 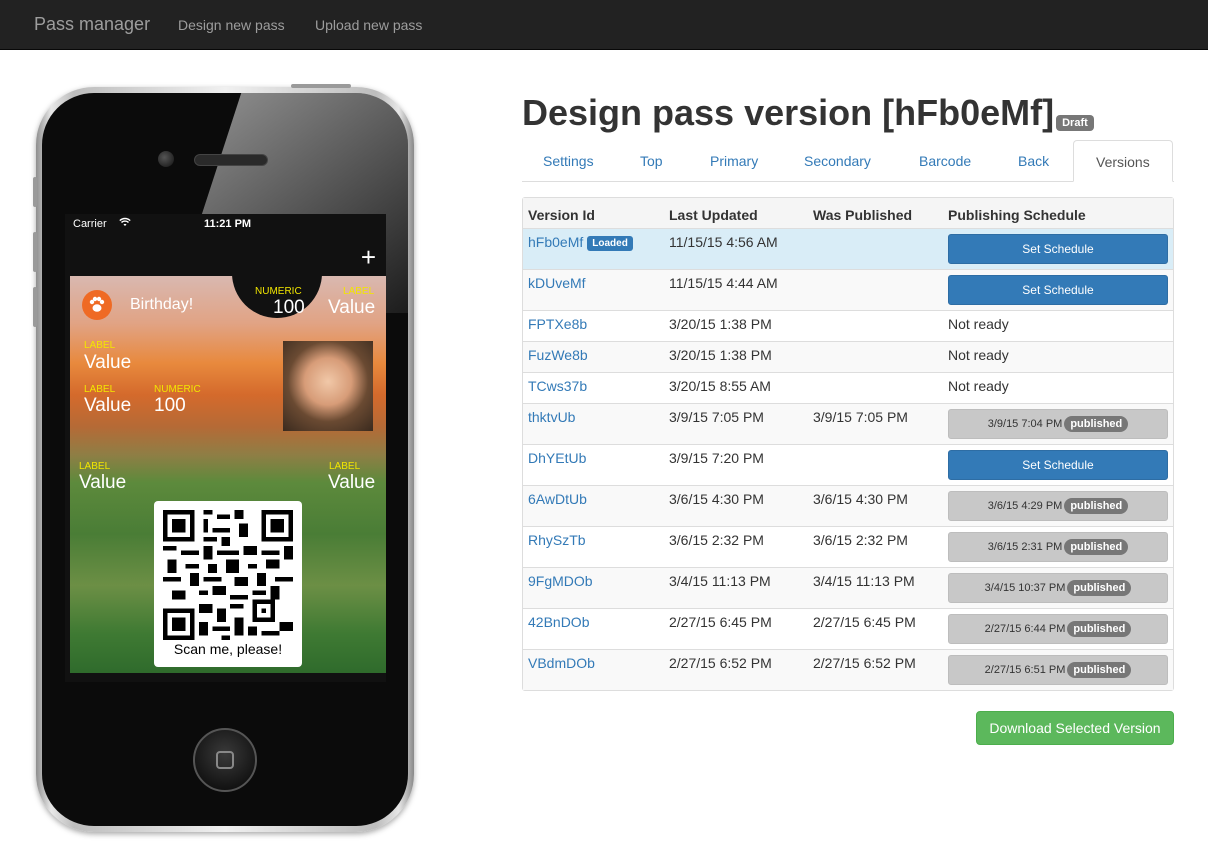 I want to click on scheduled-publish-button: 3/6/15 4:29 PM published, so click(x=1058, y=505).